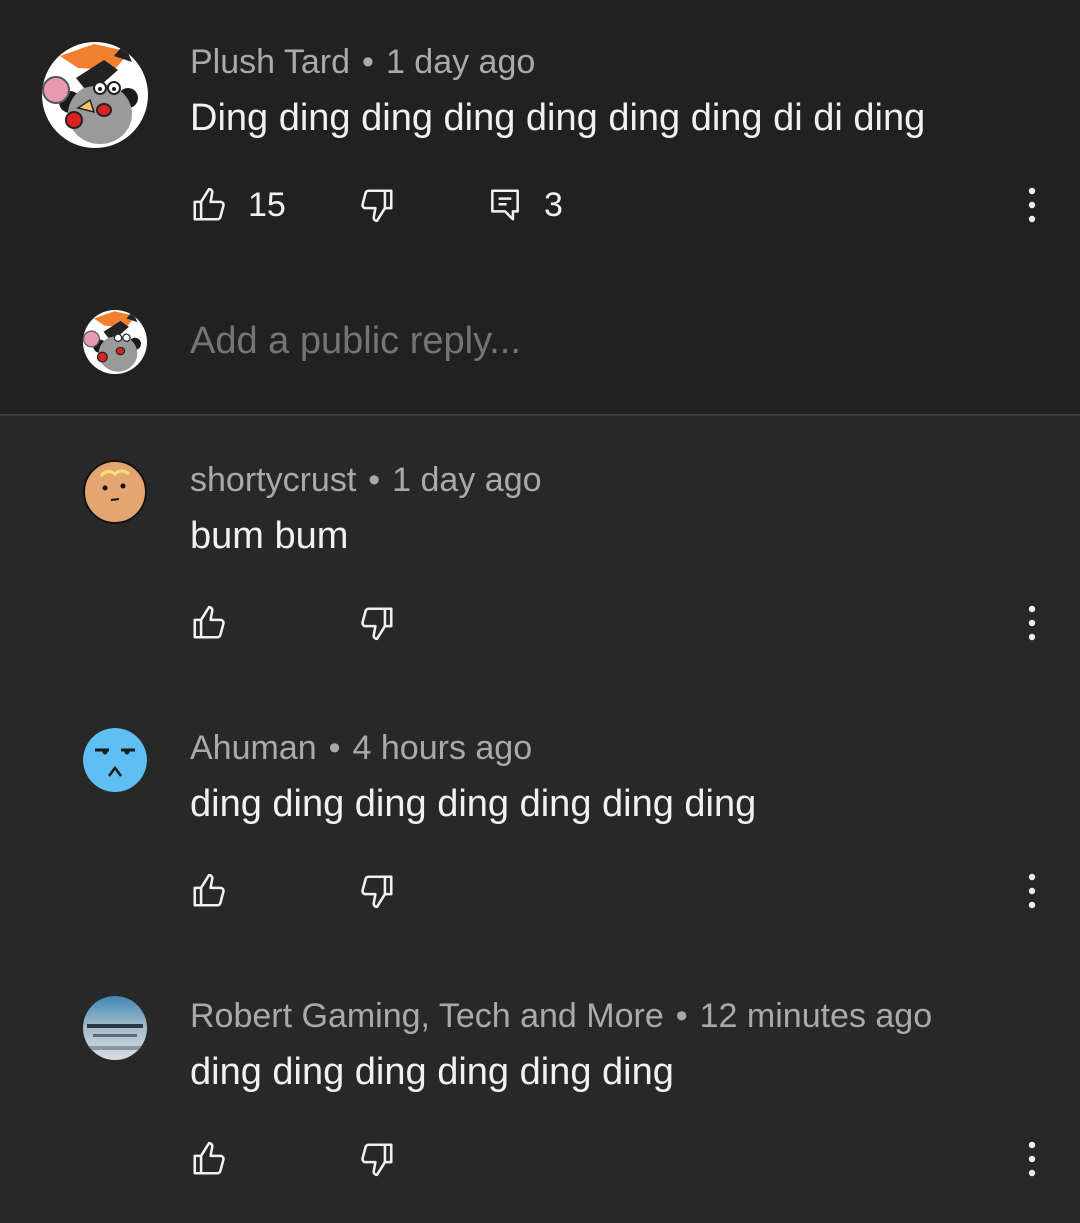 The image size is (1080, 1223). What do you see at coordinates (273, 480) in the screenshot?
I see `author-name: shortycrust` at bounding box center [273, 480].